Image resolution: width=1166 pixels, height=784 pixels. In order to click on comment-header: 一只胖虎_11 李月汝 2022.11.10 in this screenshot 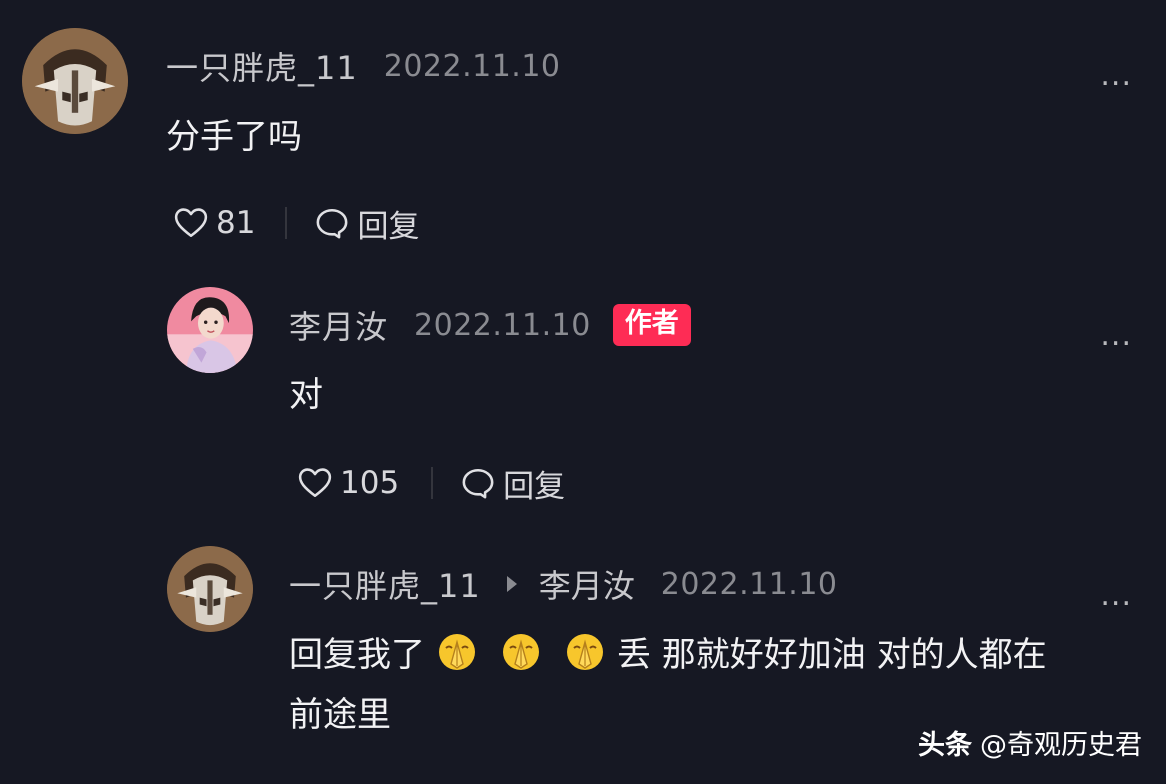, I will do `click(563, 584)`.